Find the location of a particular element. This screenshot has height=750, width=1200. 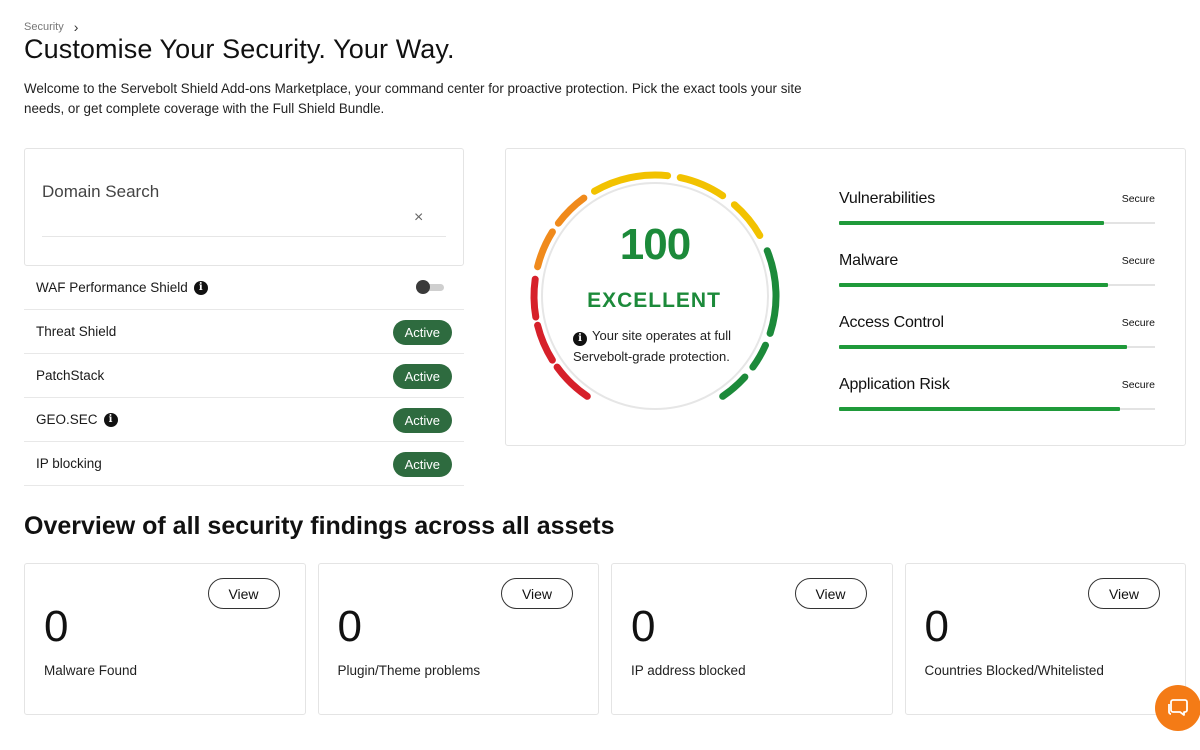

domain-search-label: Domain Search is located at coordinates (100, 192).